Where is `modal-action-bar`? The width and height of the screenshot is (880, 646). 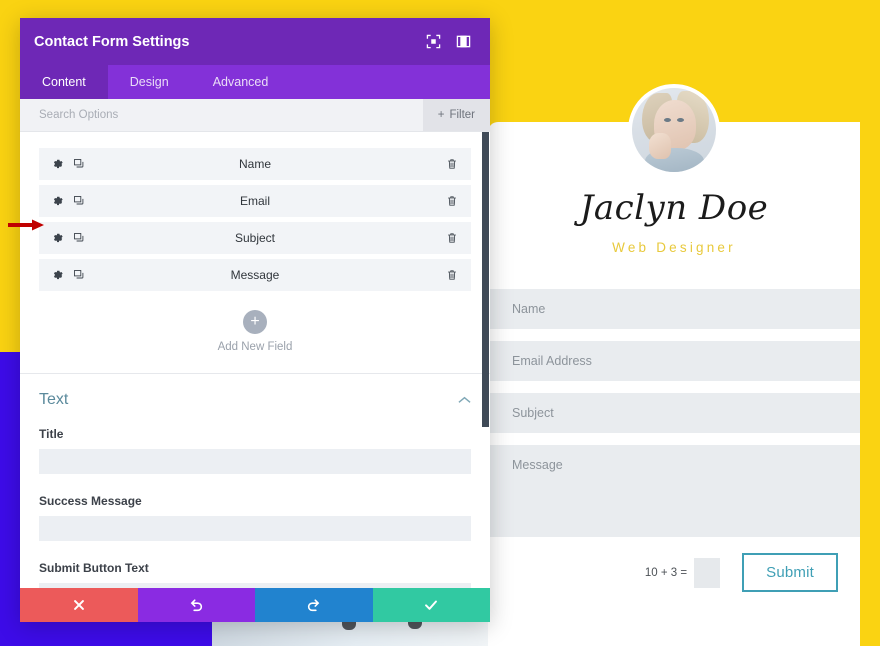 modal-action-bar is located at coordinates (255, 605).